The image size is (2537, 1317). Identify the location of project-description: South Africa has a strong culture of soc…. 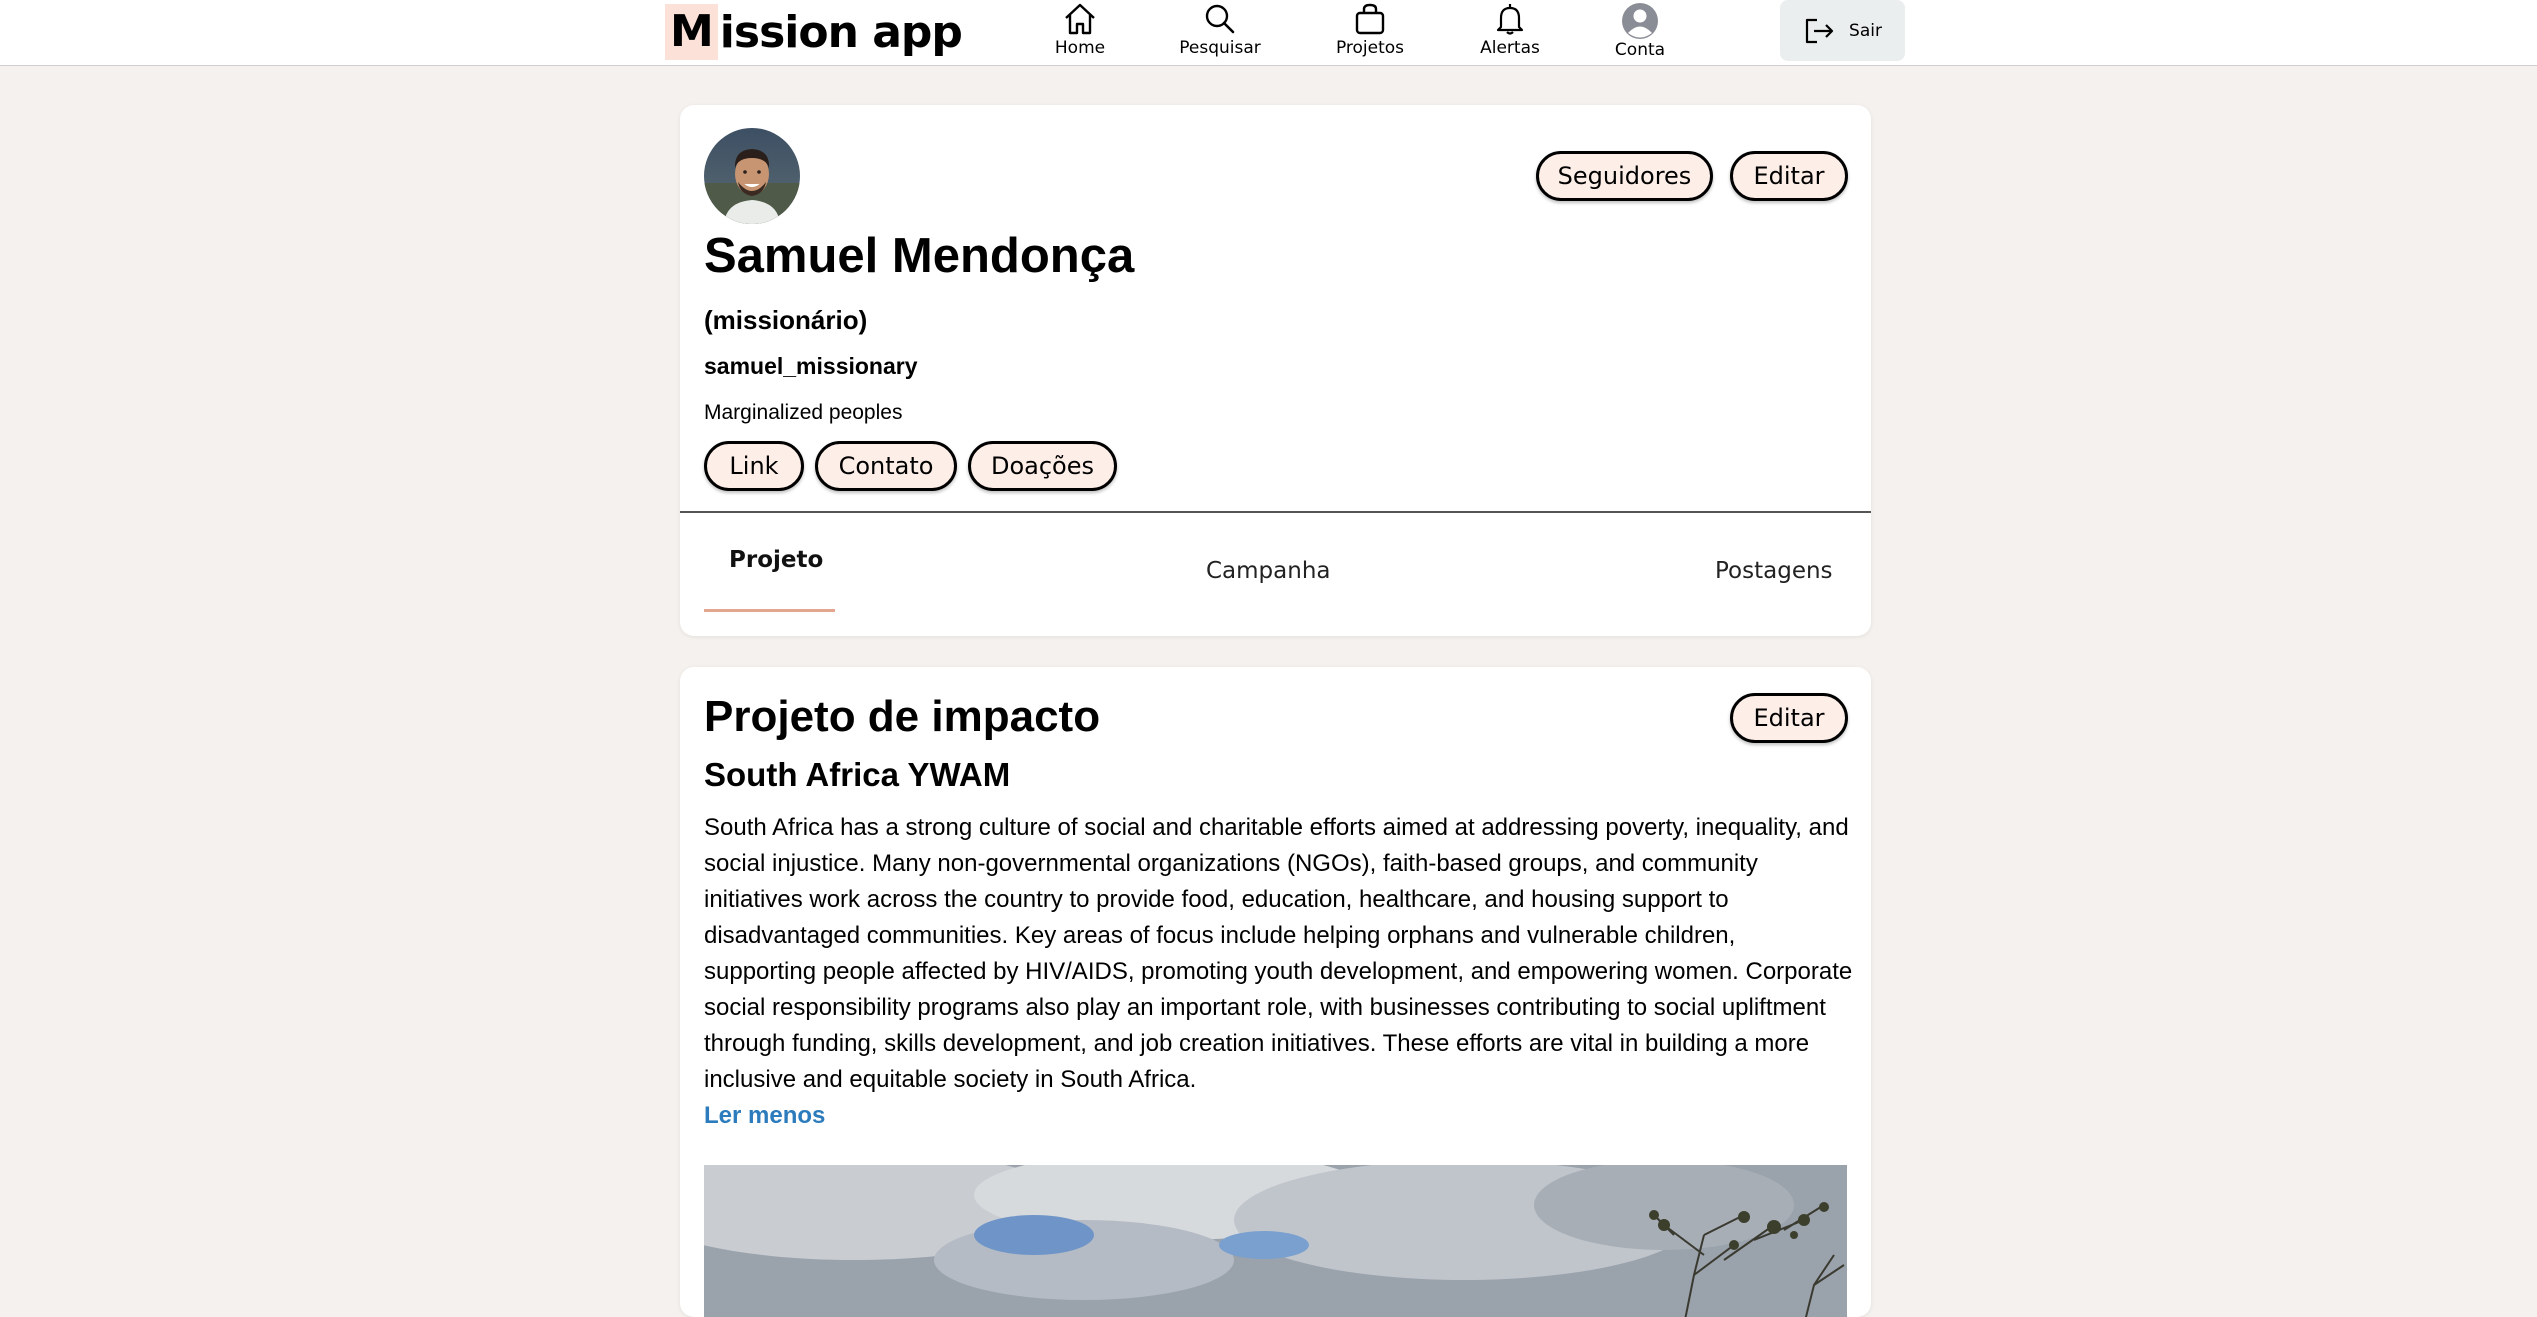
(1278, 953).